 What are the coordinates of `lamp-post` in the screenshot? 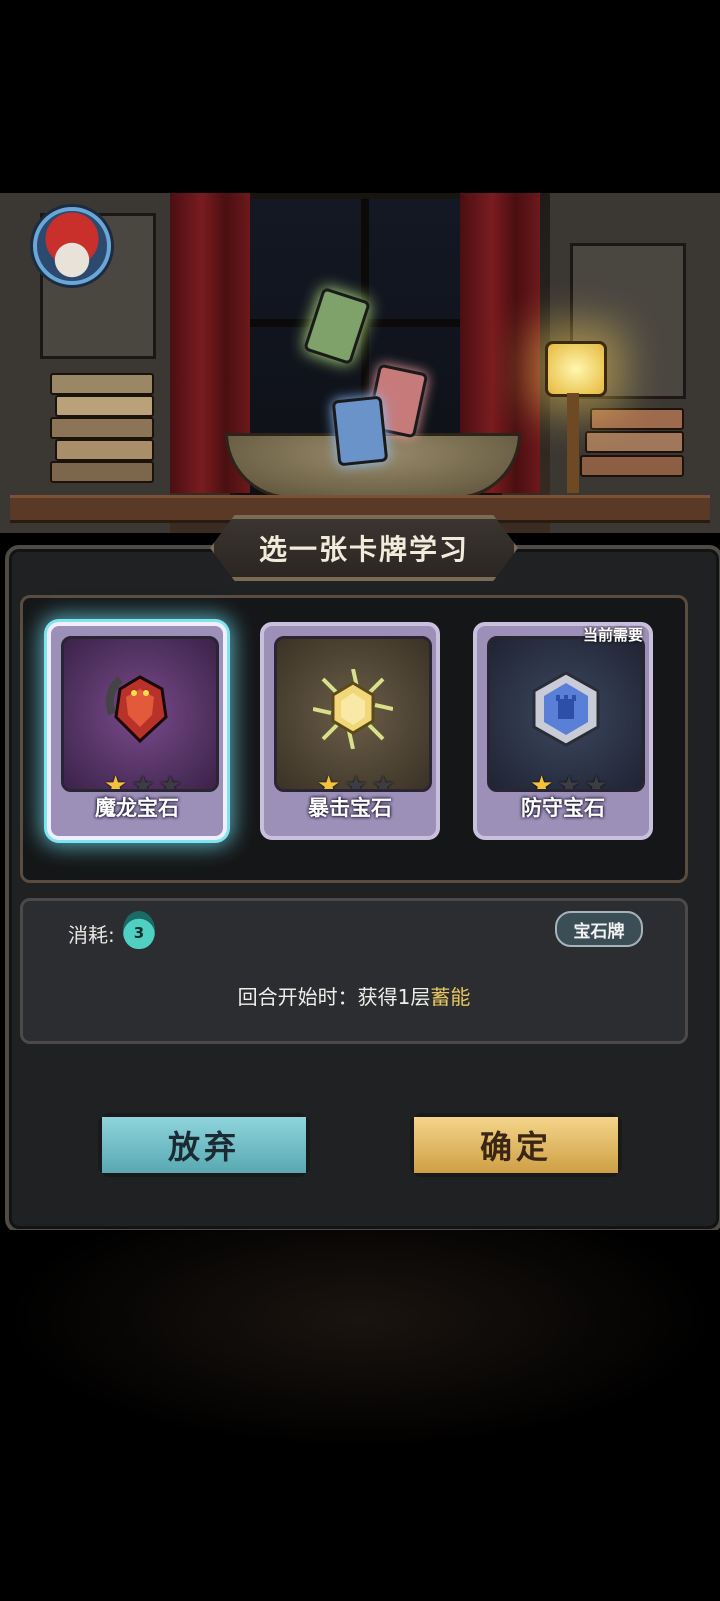 It's located at (573, 443).